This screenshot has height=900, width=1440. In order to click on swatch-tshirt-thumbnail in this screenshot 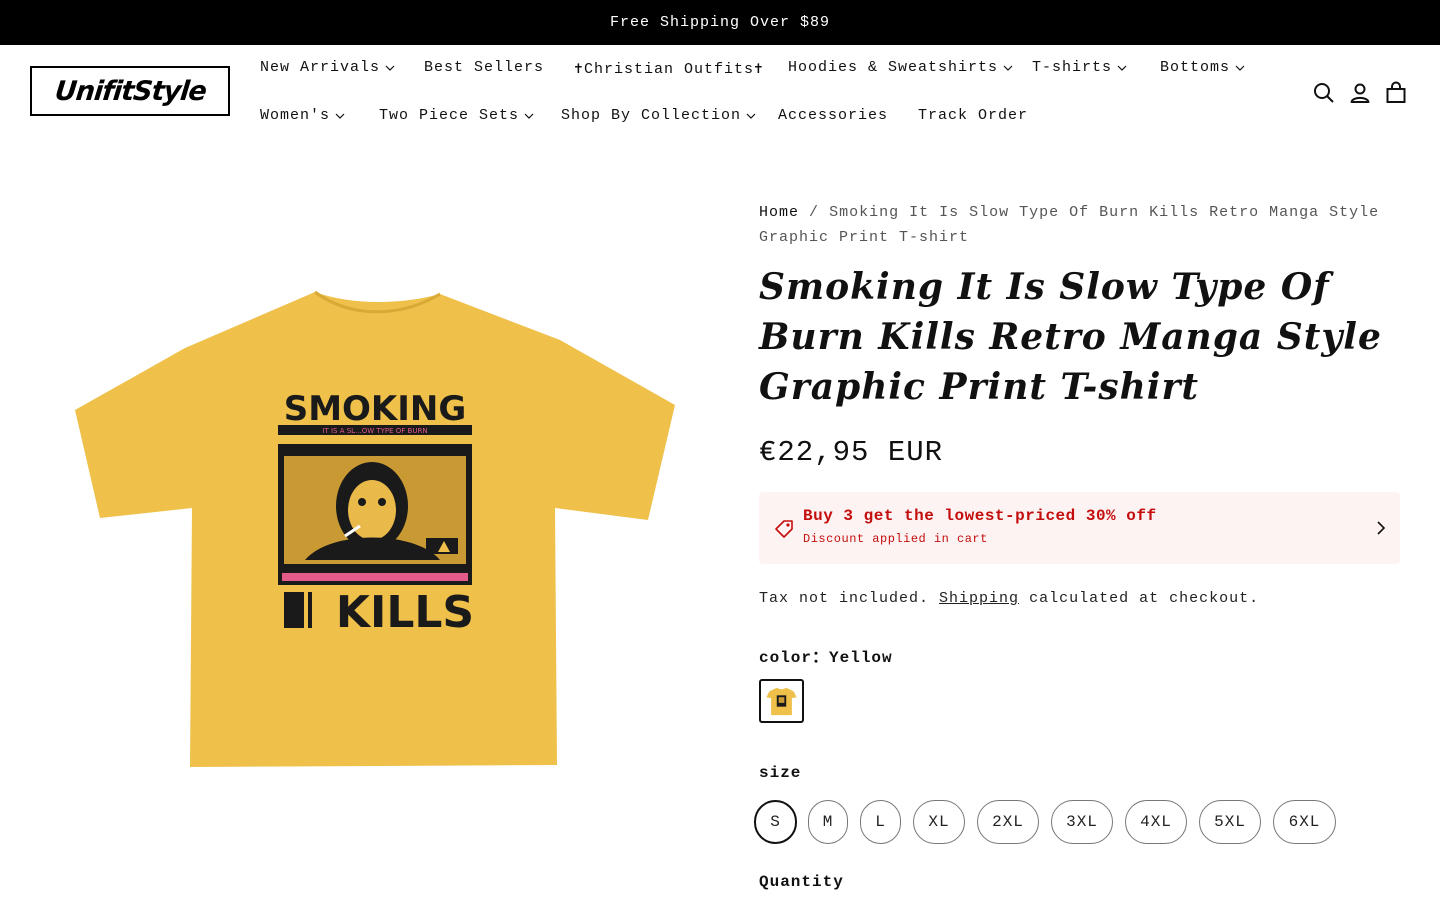, I will do `click(781, 701)`.